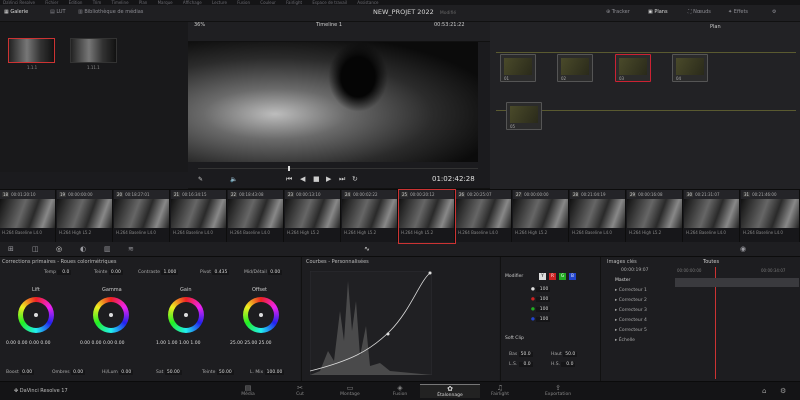 This screenshot has width=800, height=400. What do you see at coordinates (28, 216) in the screenshot?
I see `clip-thumbnail: 18 00:01:20:10 H.264 Baseline L4.0` at bounding box center [28, 216].